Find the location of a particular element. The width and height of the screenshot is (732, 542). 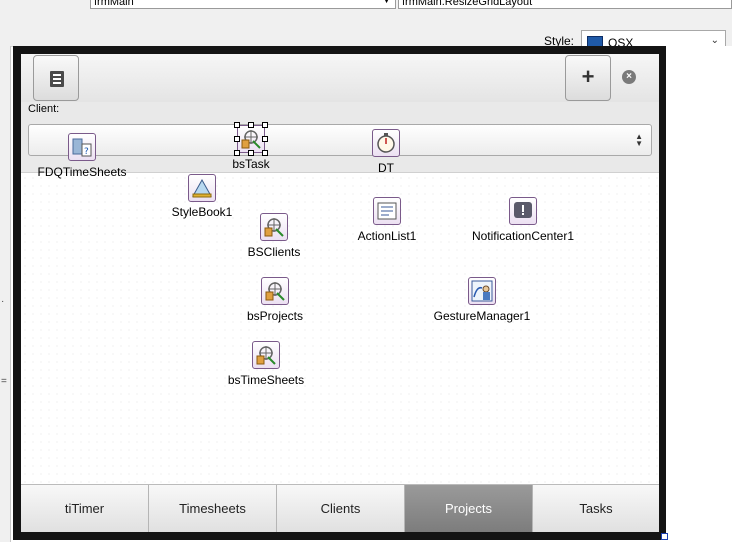

clear-icon: × is located at coordinates (629, 77).